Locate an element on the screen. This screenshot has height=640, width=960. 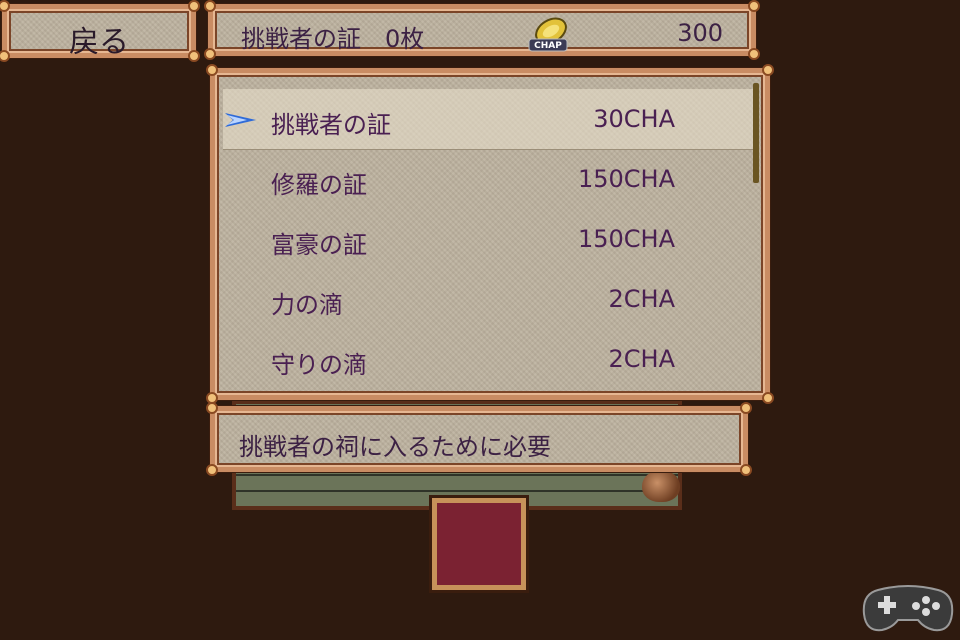
red-carpet is located at coordinates (479, 544).